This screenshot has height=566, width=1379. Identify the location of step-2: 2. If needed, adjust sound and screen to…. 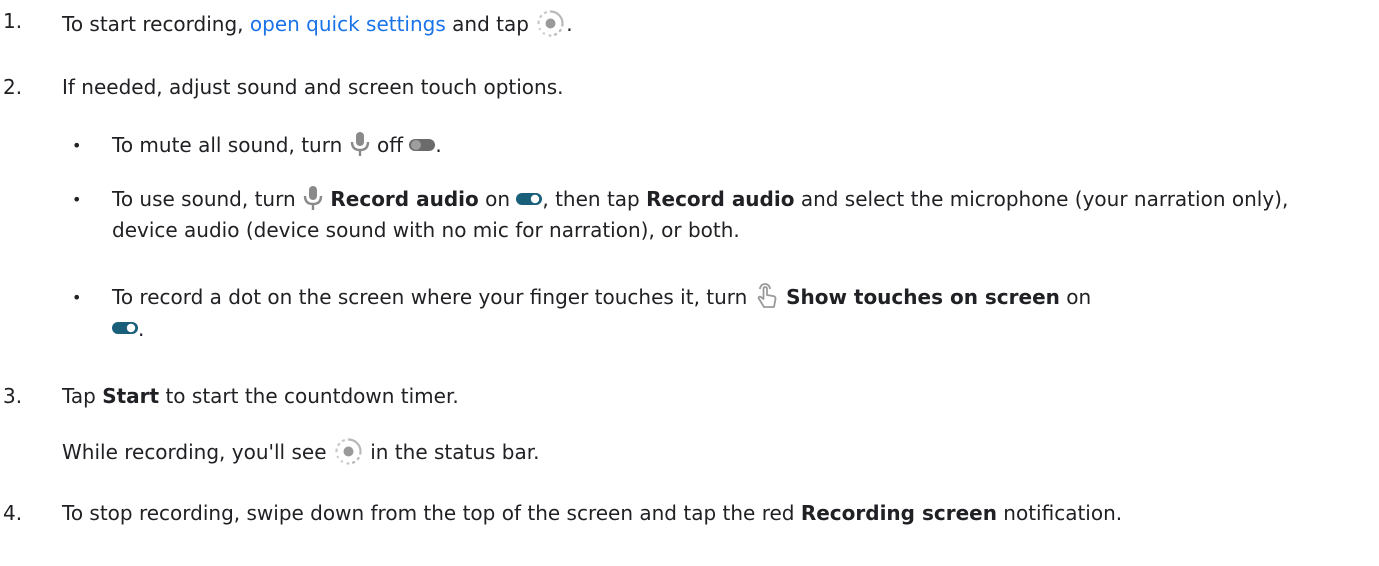
(689, 87).